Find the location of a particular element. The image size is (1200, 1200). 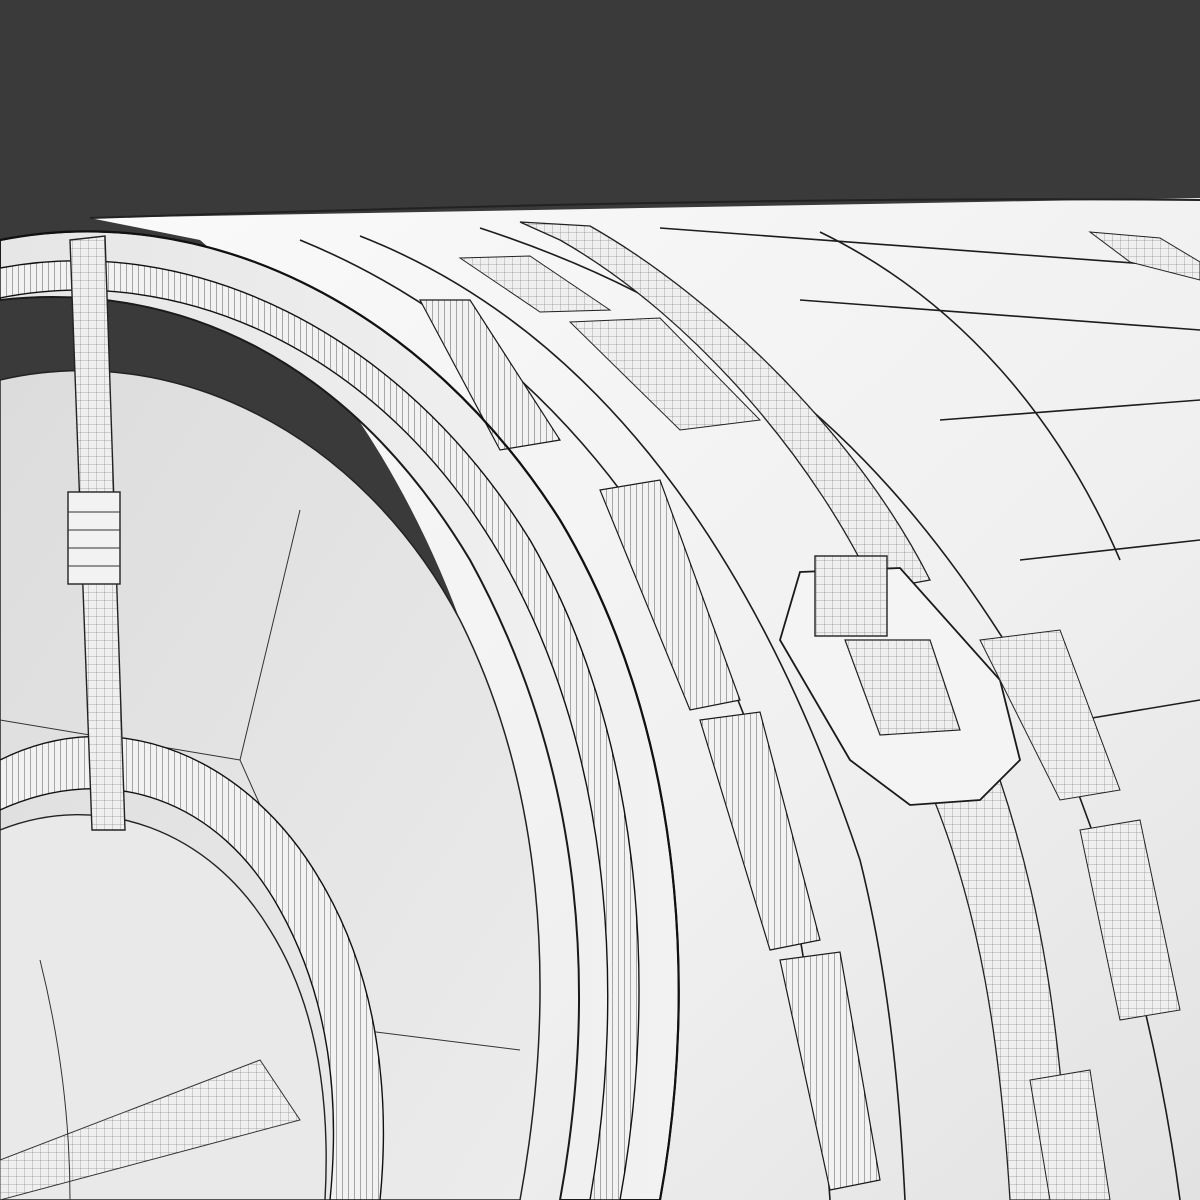

strap-buckle-front is located at coordinates (94, 538).